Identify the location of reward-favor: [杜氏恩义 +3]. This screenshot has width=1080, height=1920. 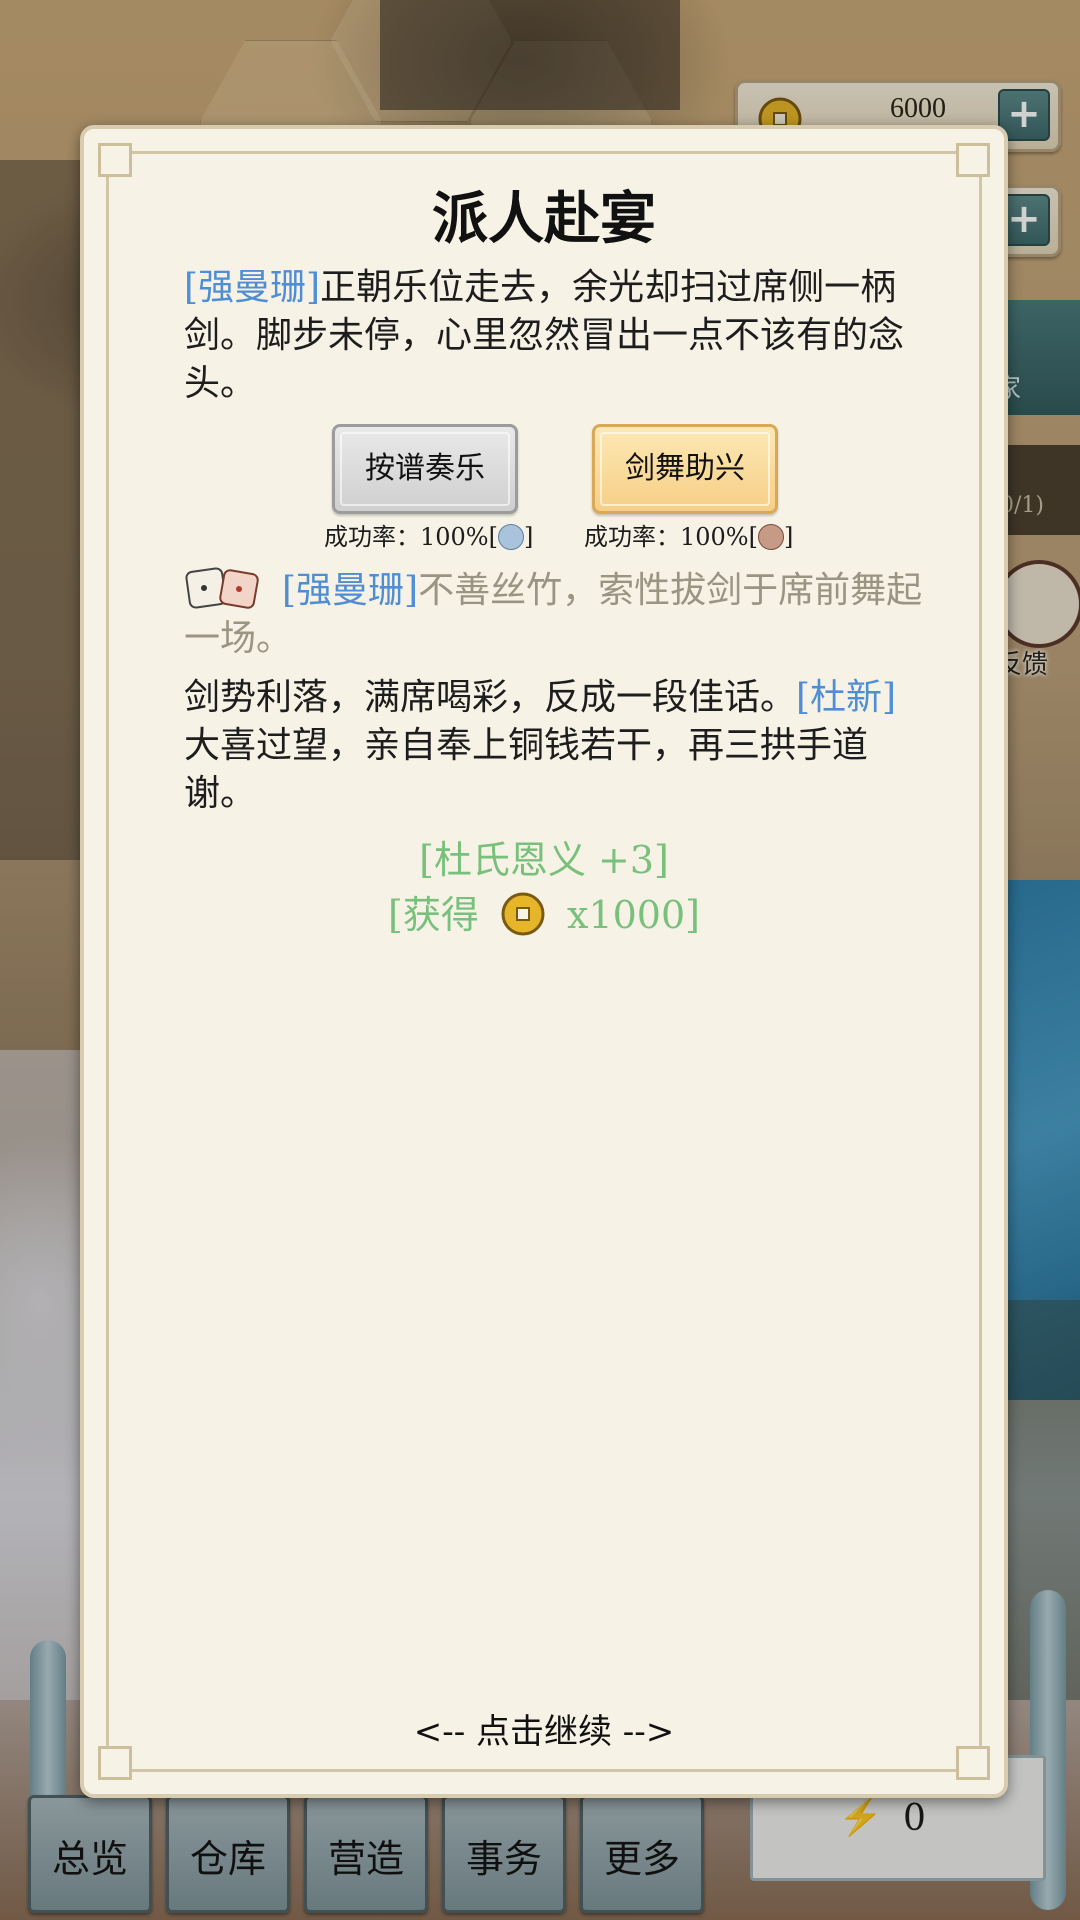
(544, 860).